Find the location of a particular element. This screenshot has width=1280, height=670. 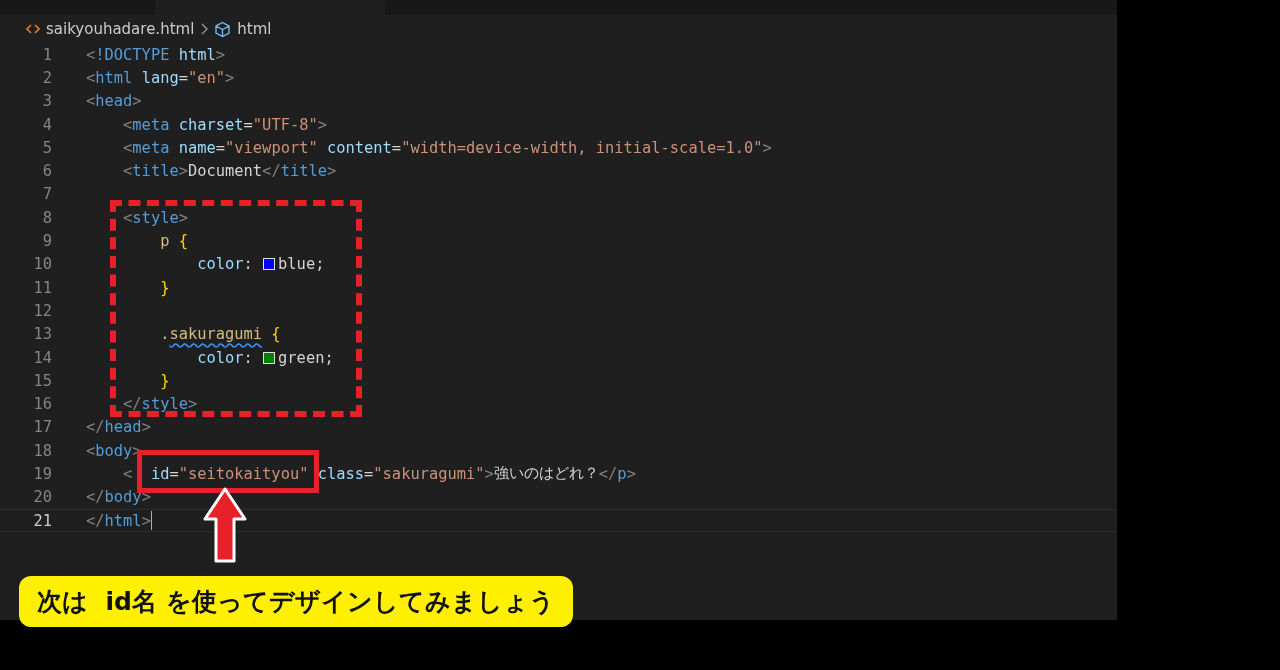

cube-icon is located at coordinates (223, 29).